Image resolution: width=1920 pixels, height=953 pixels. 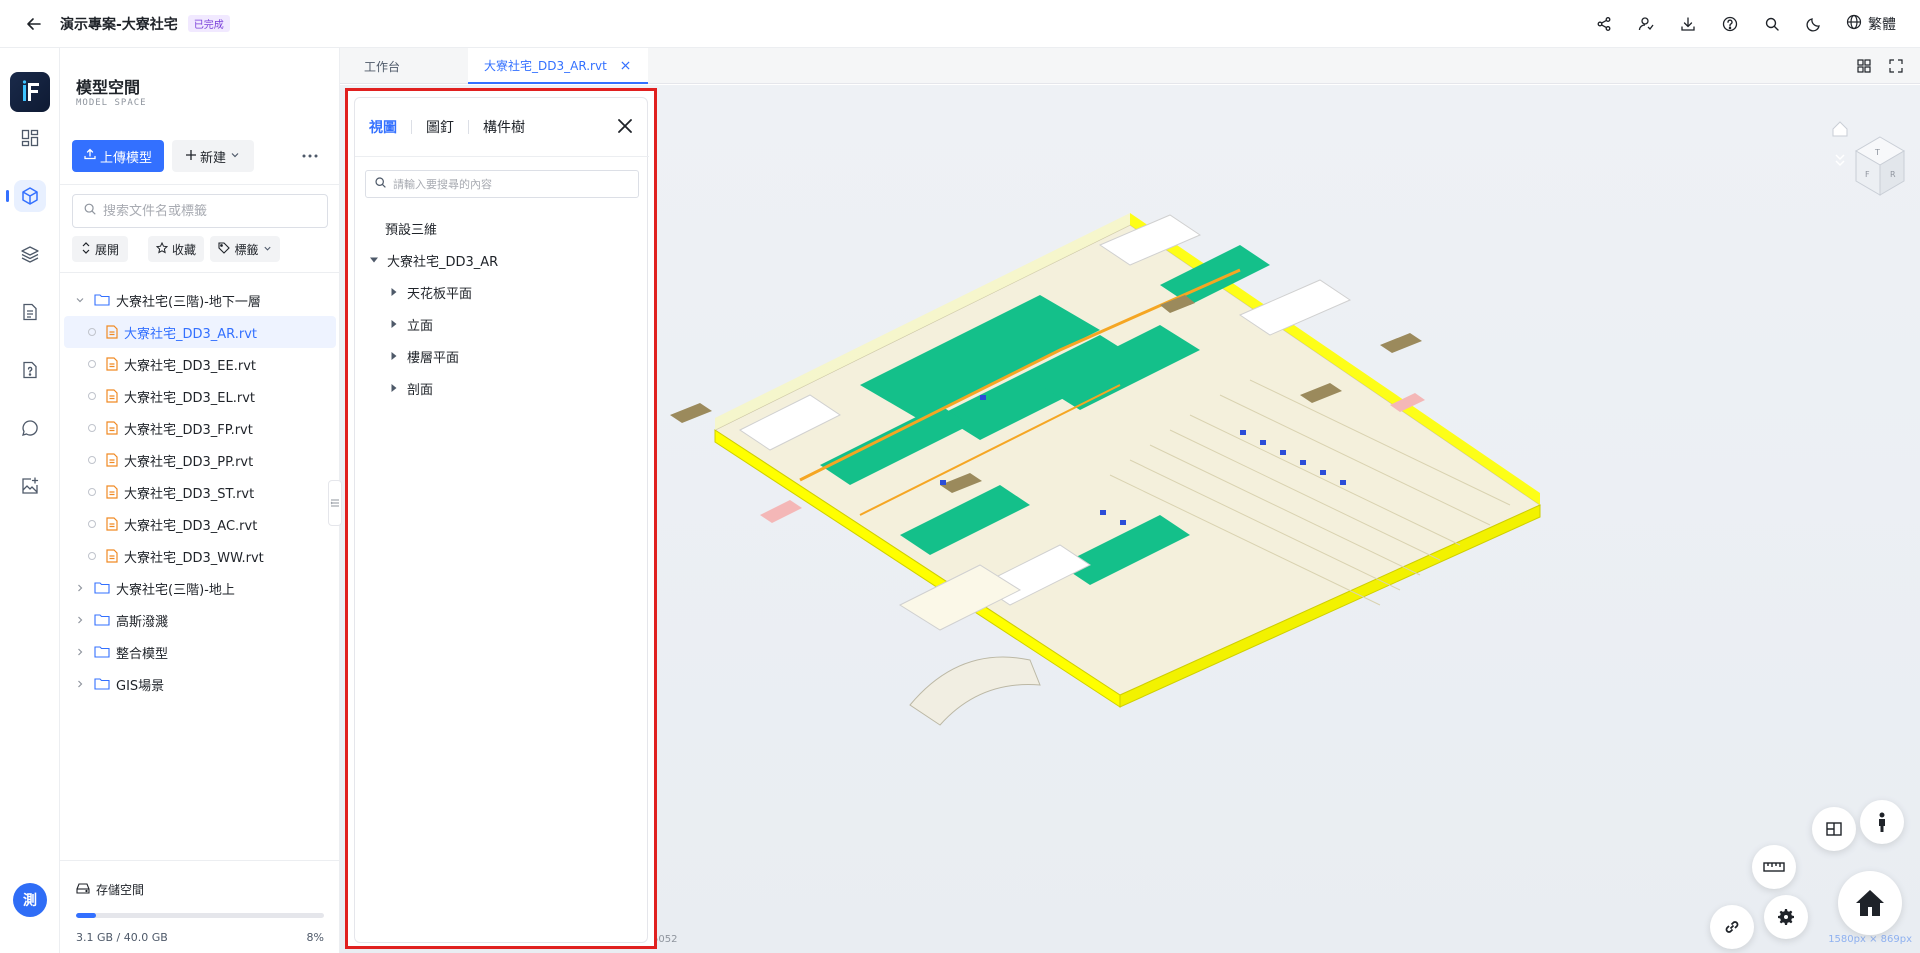 I want to click on file-icon, so click(x=112, y=332).